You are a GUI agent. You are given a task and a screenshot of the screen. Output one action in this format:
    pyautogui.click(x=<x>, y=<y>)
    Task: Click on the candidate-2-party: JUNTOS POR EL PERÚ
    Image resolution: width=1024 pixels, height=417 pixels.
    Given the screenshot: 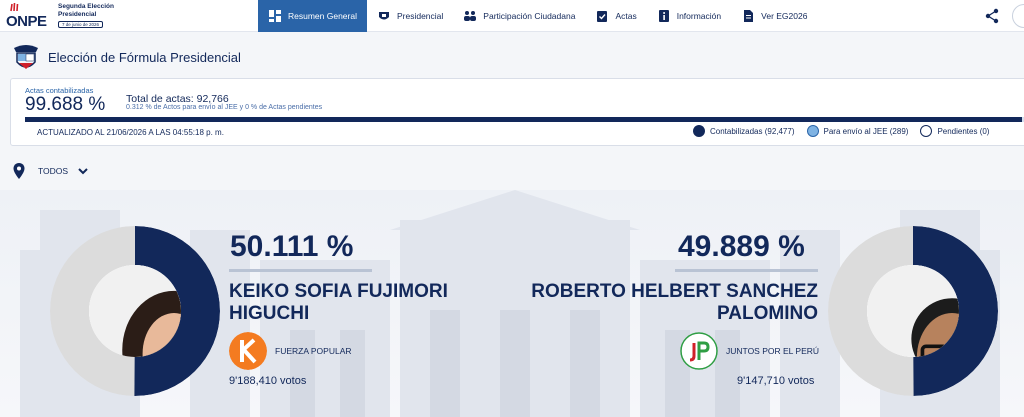 What is the action you would take?
    pyautogui.click(x=749, y=351)
    